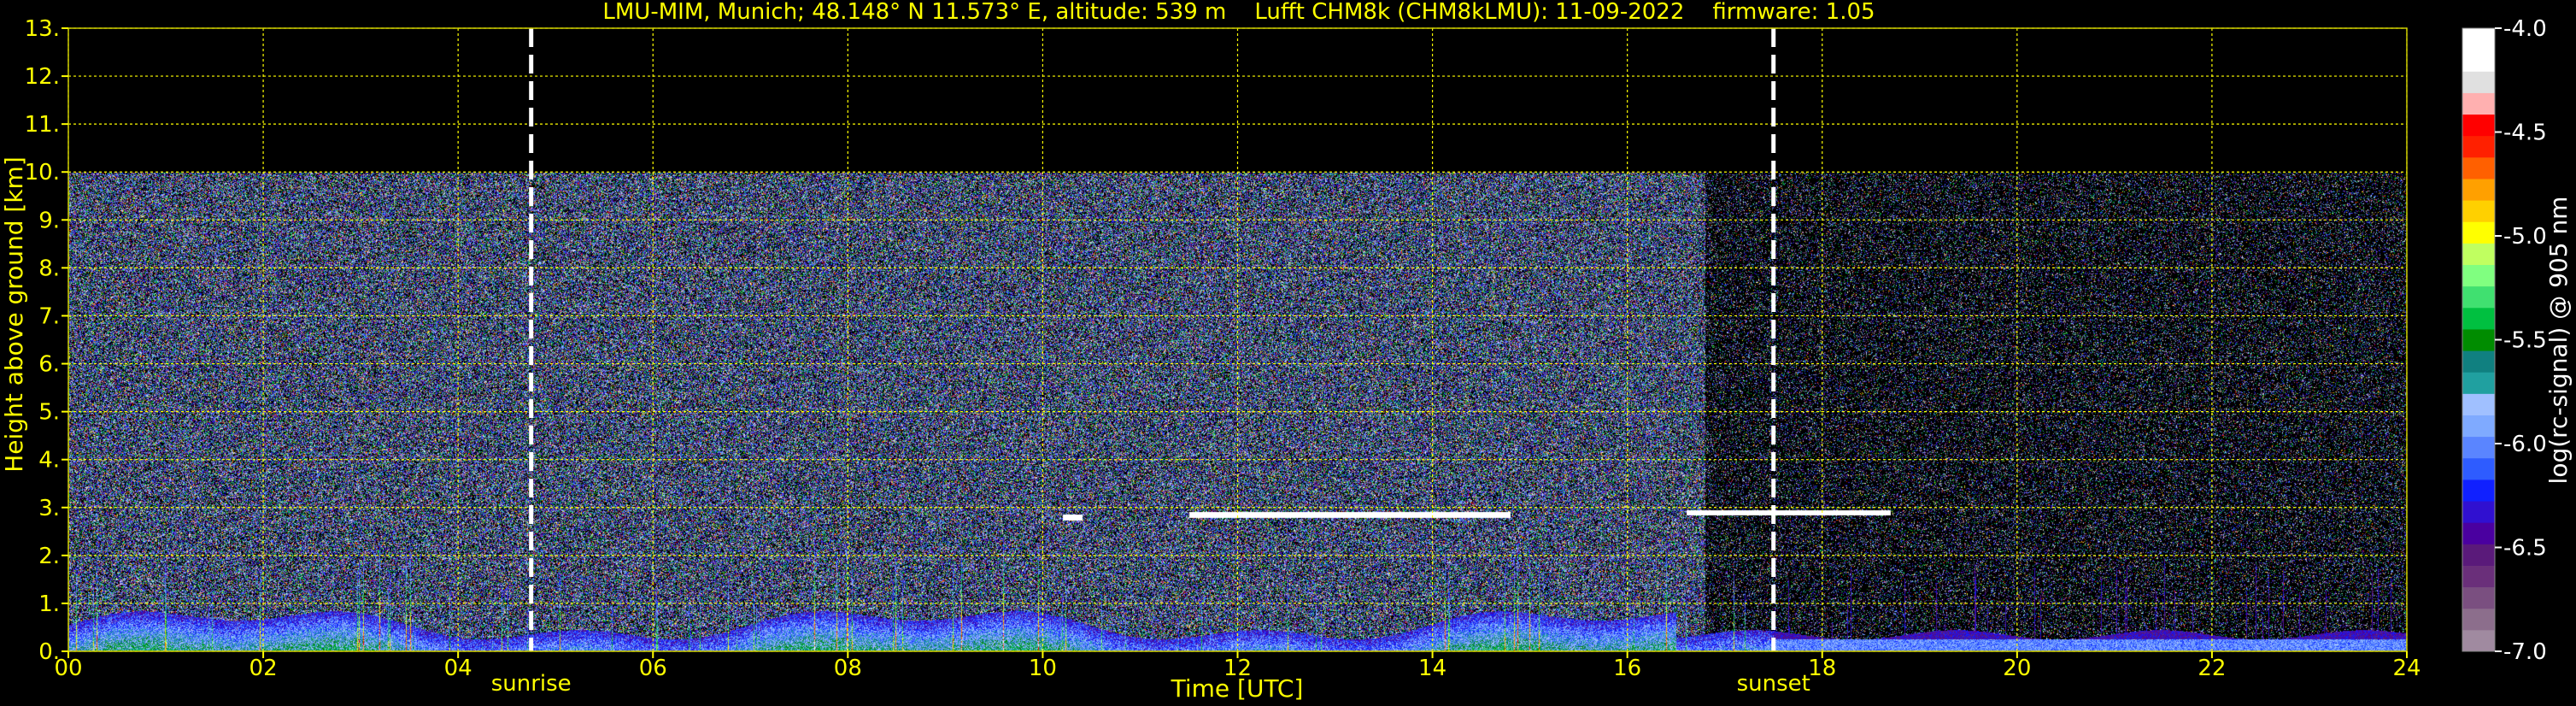 The width and height of the screenshot is (2576, 706). What do you see at coordinates (263, 668) in the screenshot?
I see `x-tick-label: 02` at bounding box center [263, 668].